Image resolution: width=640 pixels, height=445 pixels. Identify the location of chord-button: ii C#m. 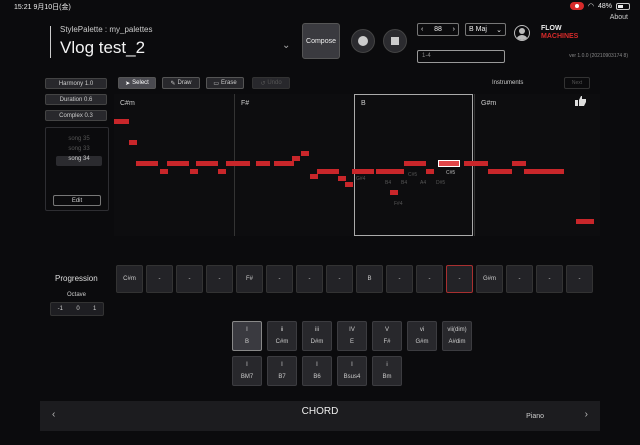
(282, 336).